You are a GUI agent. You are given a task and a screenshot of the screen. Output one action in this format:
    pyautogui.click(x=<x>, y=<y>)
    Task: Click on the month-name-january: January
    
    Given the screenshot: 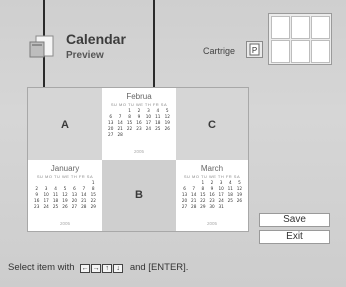 What is the action you would take?
    pyautogui.click(x=65, y=168)
    